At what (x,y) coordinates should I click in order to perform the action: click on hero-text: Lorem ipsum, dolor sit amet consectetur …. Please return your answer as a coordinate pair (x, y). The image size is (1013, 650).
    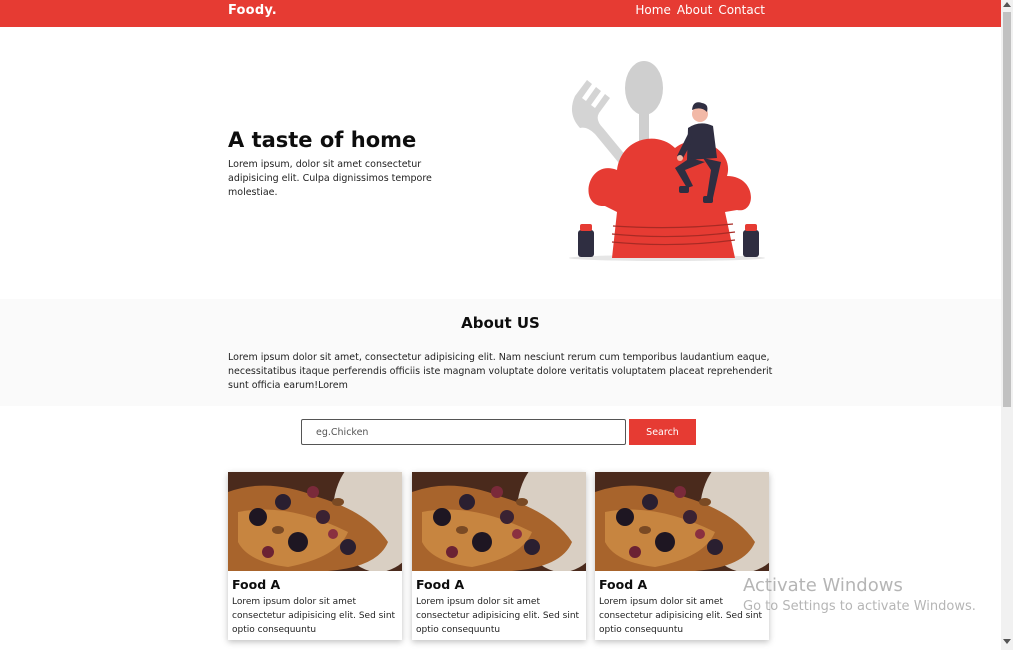
    Looking at the image, I should click on (330, 178).